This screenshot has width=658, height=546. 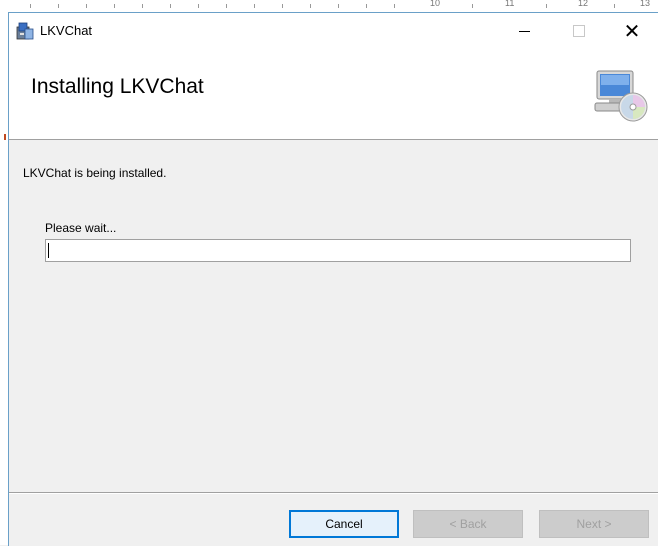 What do you see at coordinates (594, 524) in the screenshot?
I see `next-button: Next >` at bounding box center [594, 524].